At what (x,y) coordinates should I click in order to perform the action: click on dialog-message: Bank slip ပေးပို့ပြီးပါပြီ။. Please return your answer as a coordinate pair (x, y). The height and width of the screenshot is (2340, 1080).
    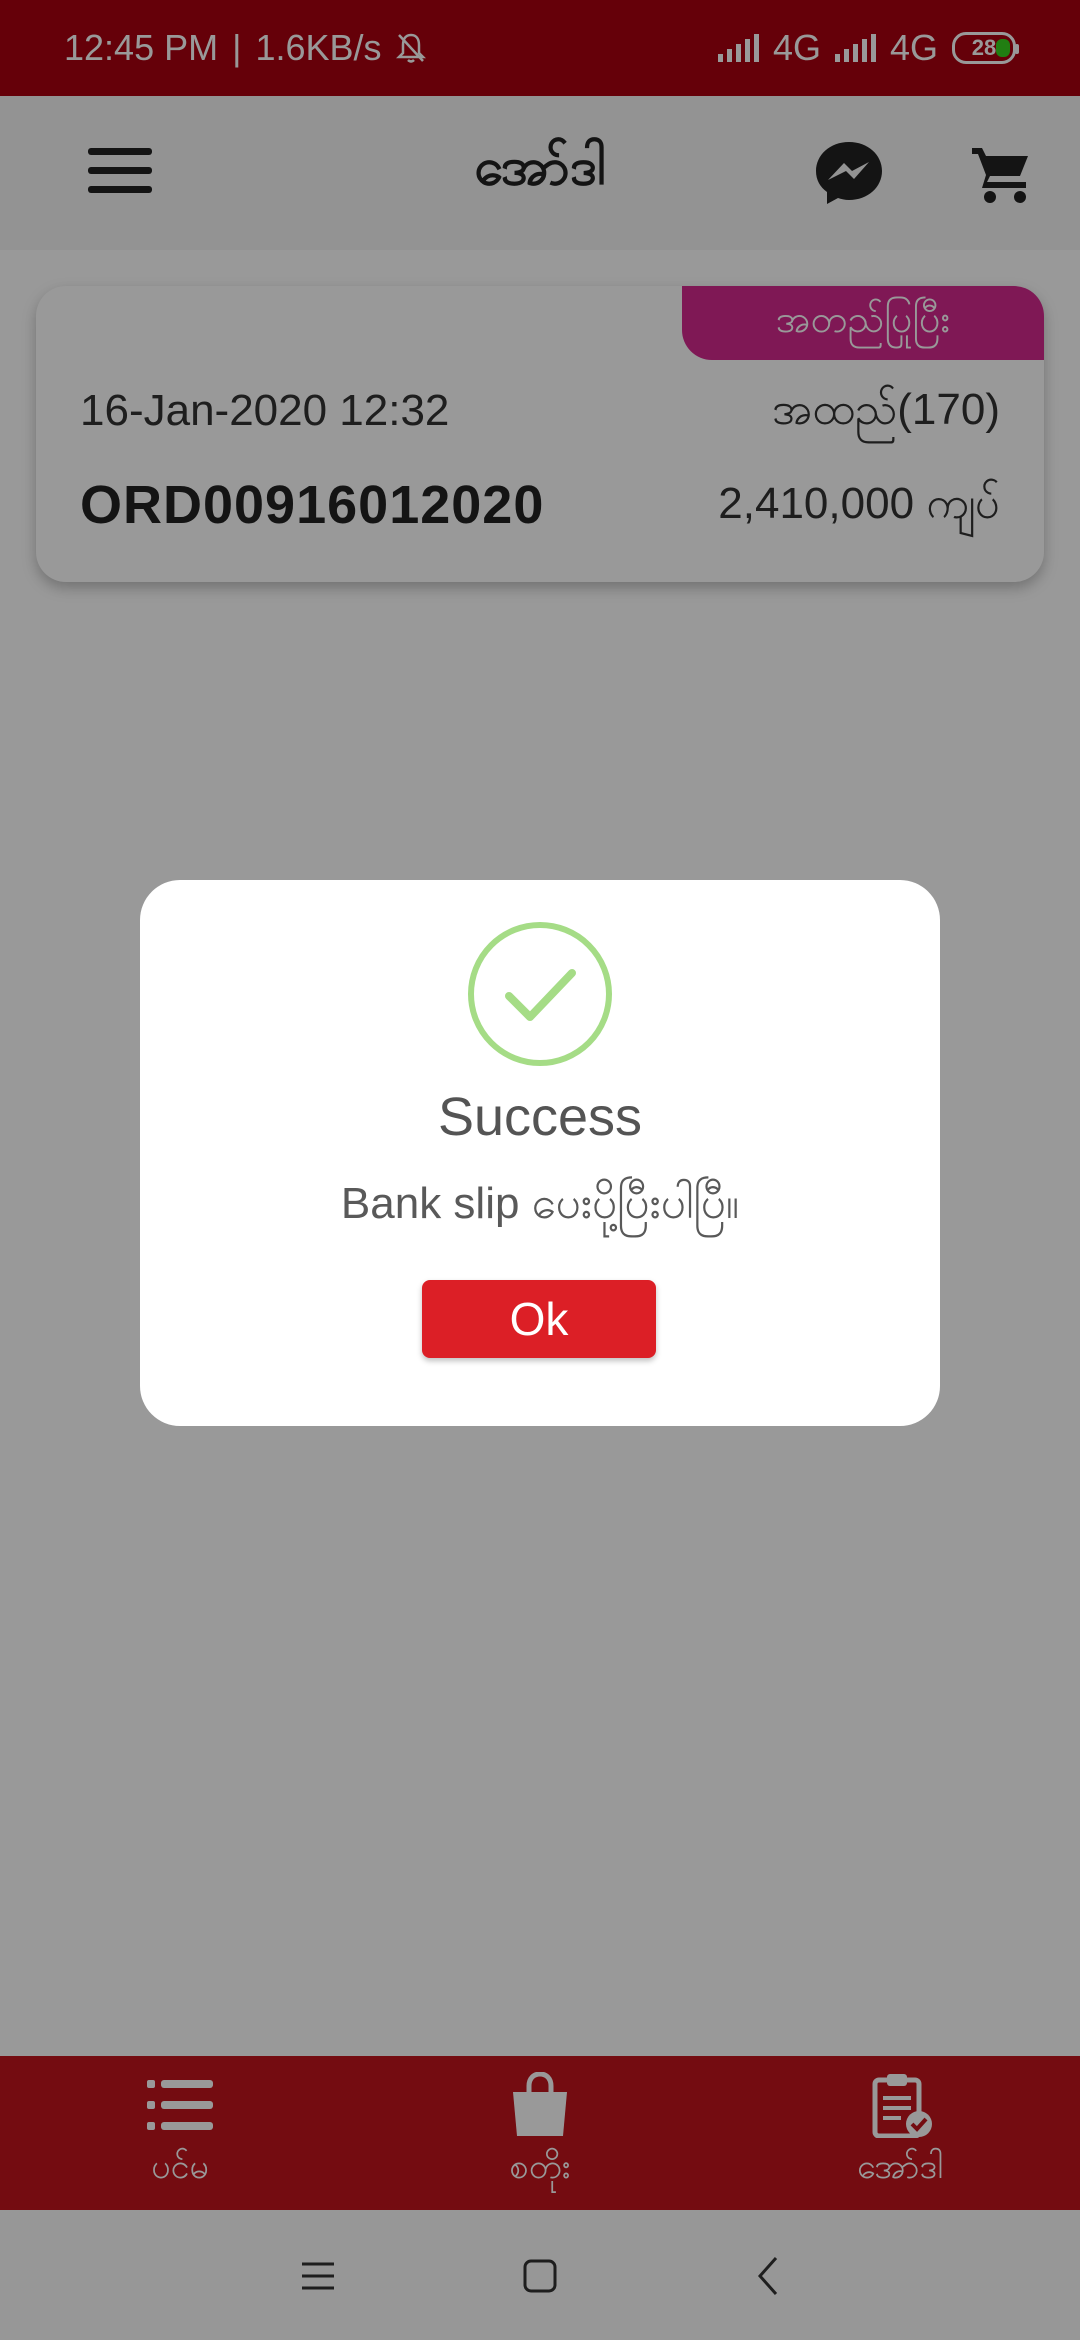
    Looking at the image, I should click on (540, 1203).